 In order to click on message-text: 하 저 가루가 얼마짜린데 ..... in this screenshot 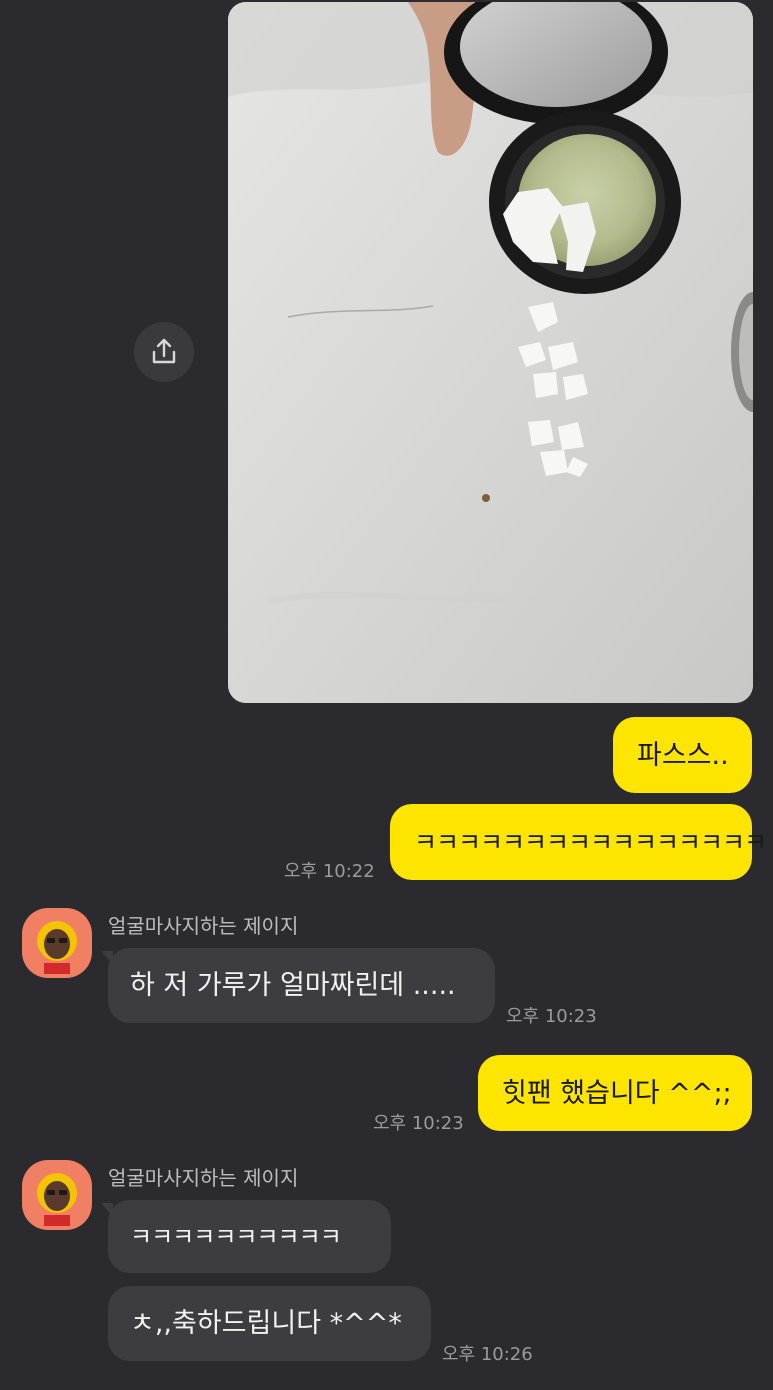, I will do `click(293, 985)`.